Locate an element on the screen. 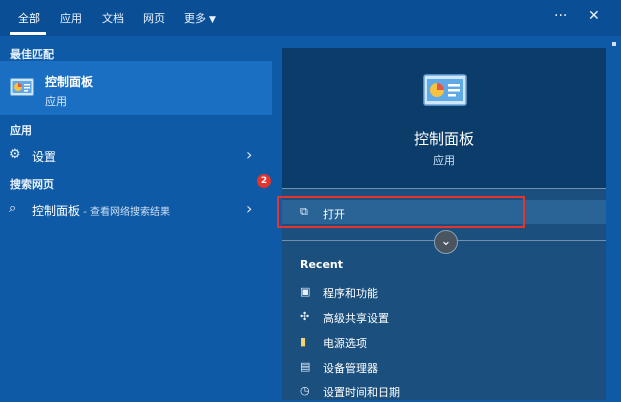 This screenshot has width=621, height=402. recent-item-datetime: ◷ 设置时间和日期 is located at coordinates (450, 392).